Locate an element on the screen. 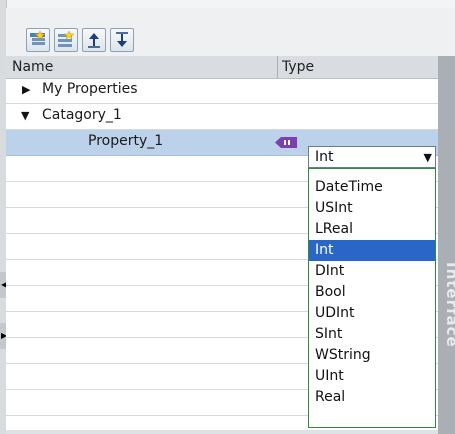 This screenshot has width=455, height=434. add-category-icon is located at coordinates (38, 38).